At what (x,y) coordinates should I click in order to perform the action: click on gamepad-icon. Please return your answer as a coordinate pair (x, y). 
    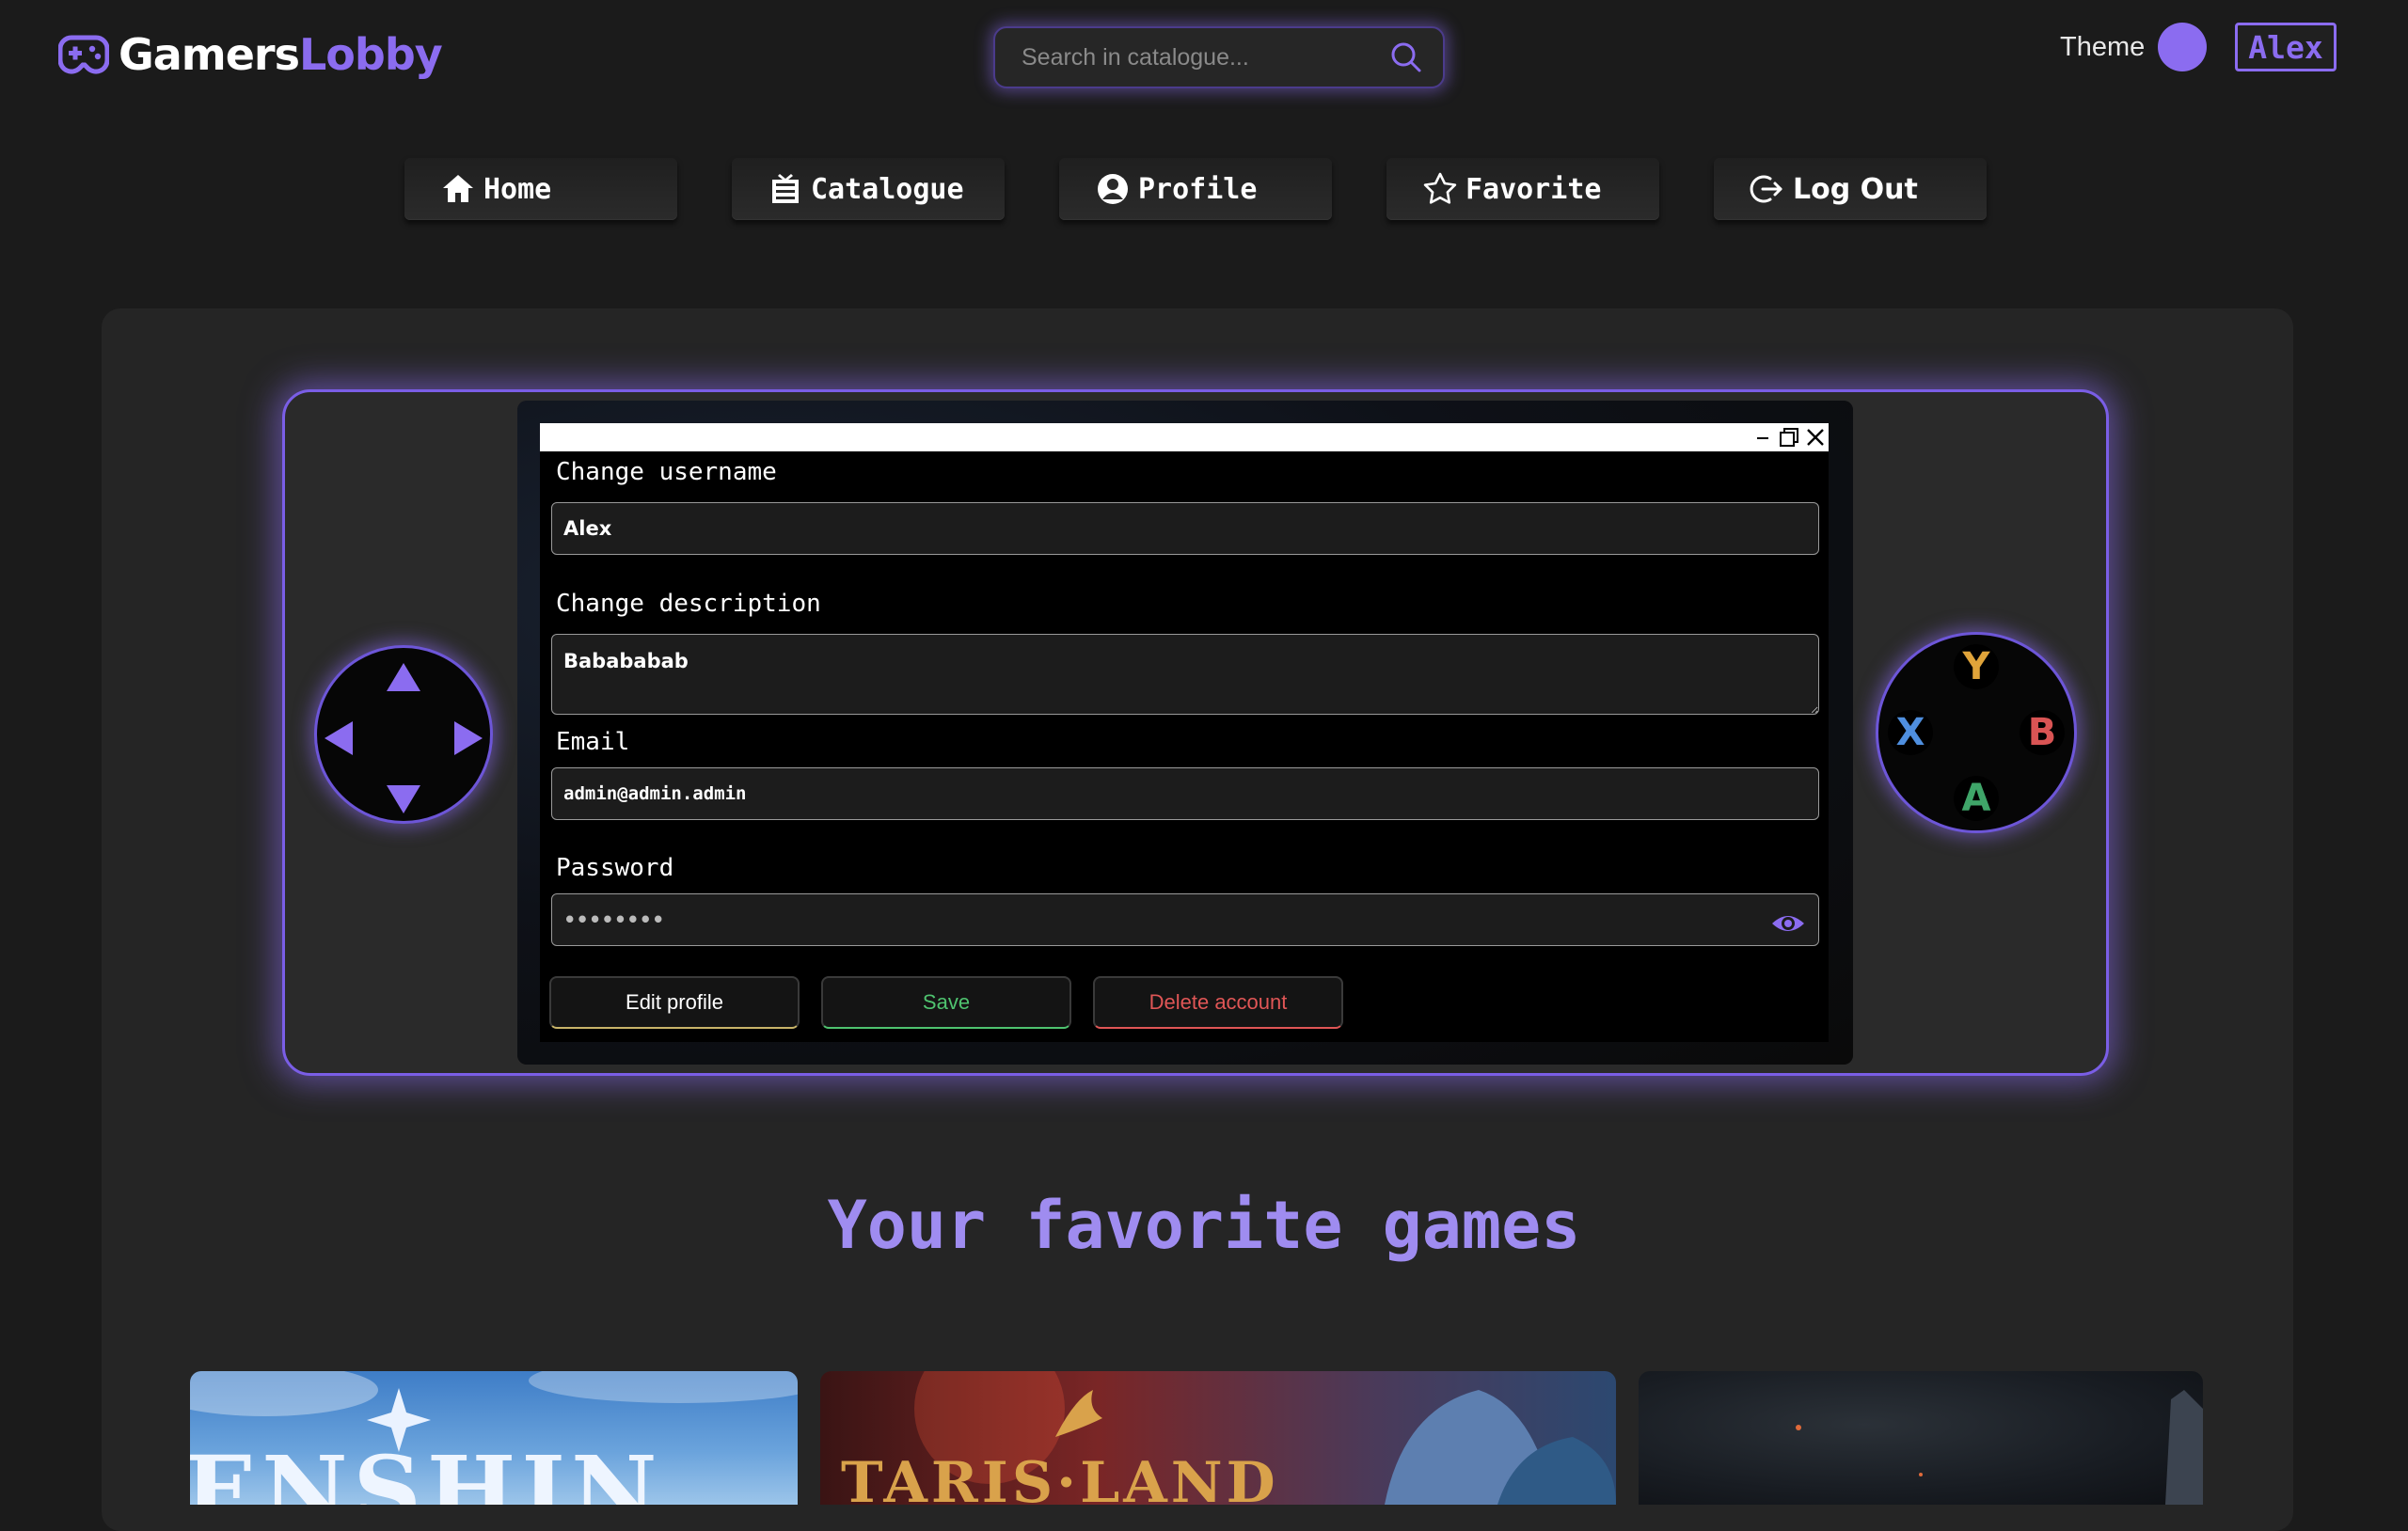
    Looking at the image, I should click on (84, 54).